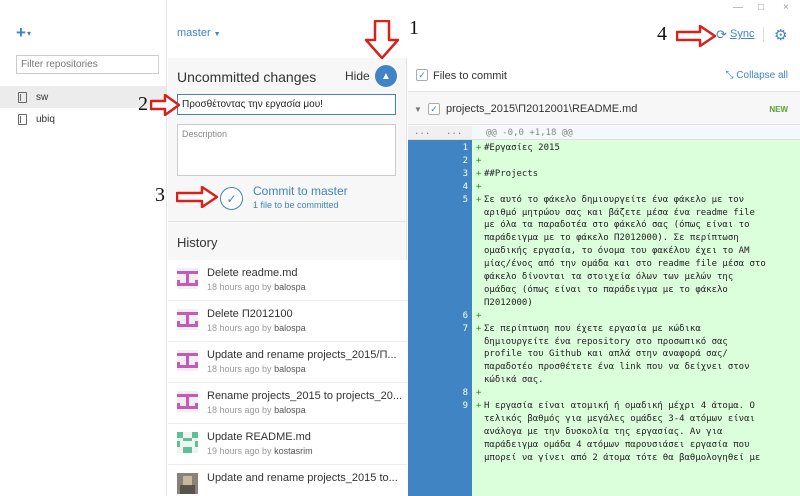 The image size is (800, 496). What do you see at coordinates (604, 75) in the screenshot?
I see `files-to-commit-header: ✓ Files to commit ⤡ Collapse all` at bounding box center [604, 75].